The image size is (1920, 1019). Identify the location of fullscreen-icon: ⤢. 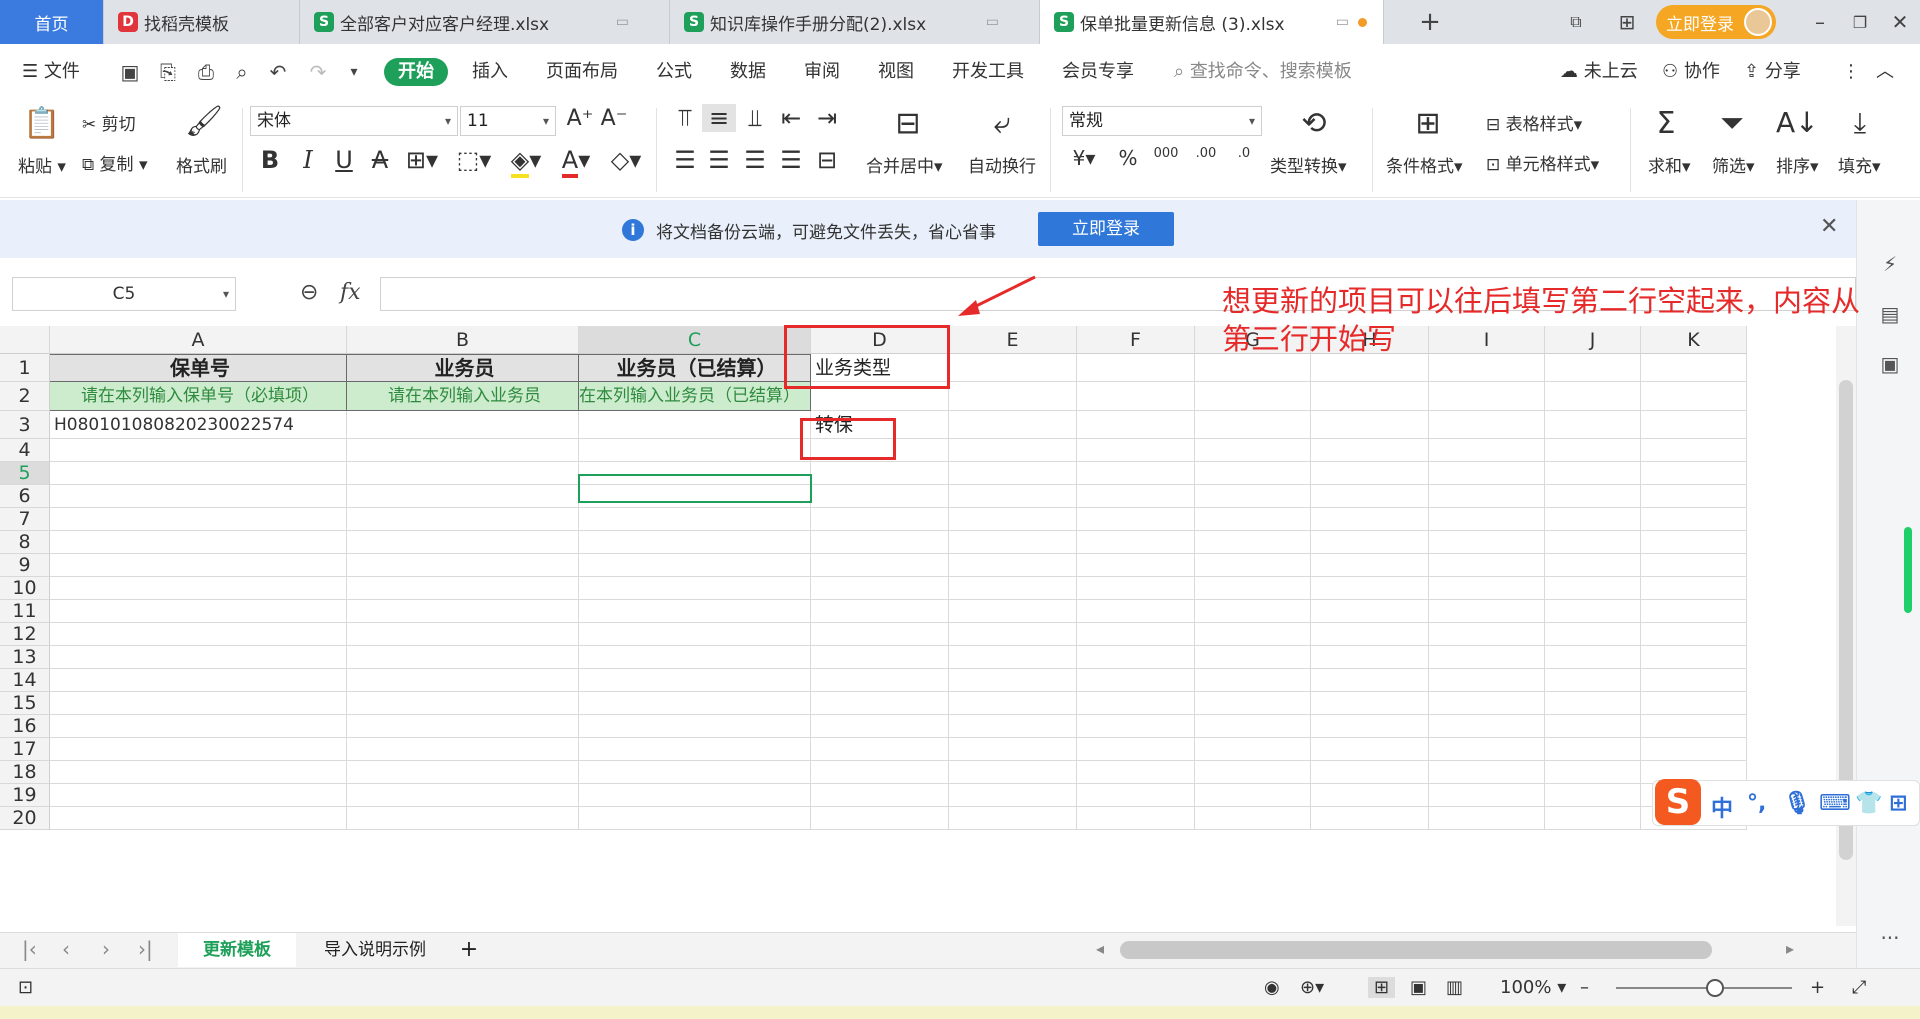
(1859, 987).